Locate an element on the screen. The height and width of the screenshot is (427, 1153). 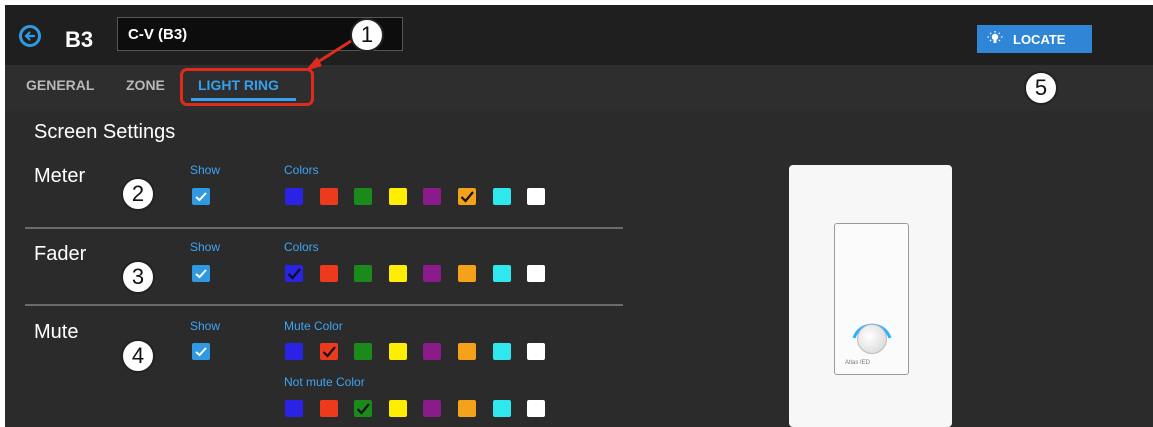
meter-show-checkbox is located at coordinates (201, 196).